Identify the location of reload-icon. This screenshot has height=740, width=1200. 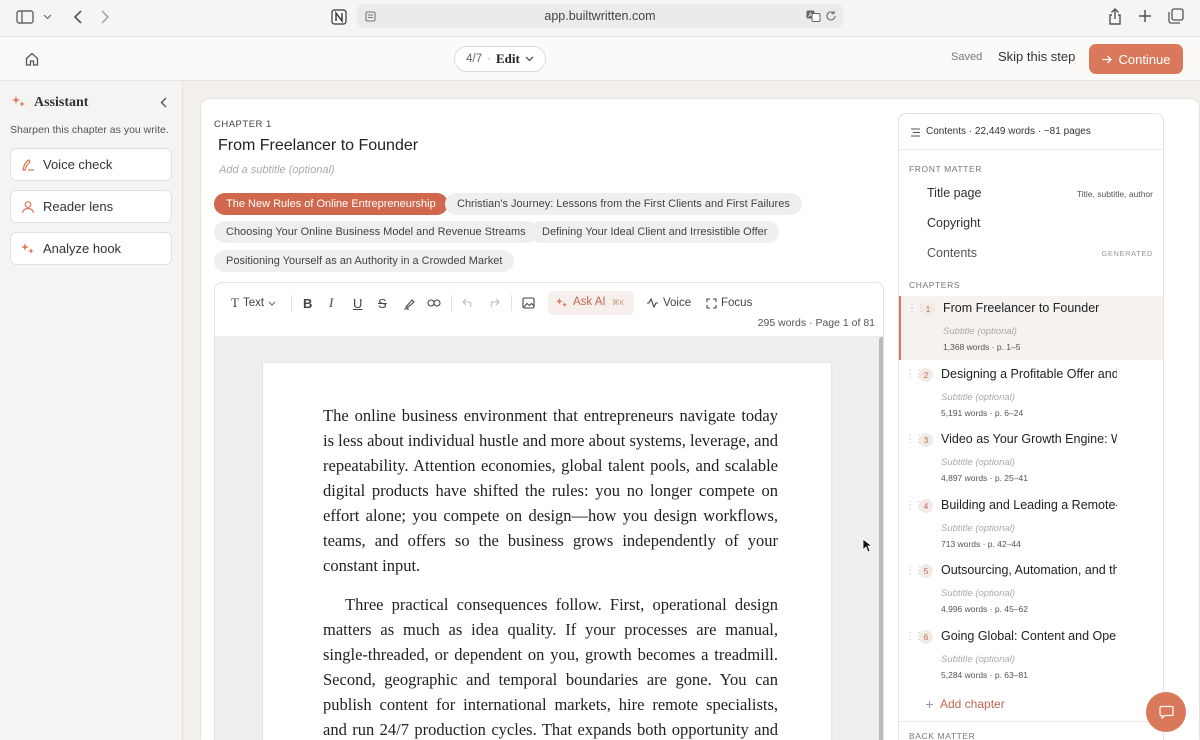
(831, 16).